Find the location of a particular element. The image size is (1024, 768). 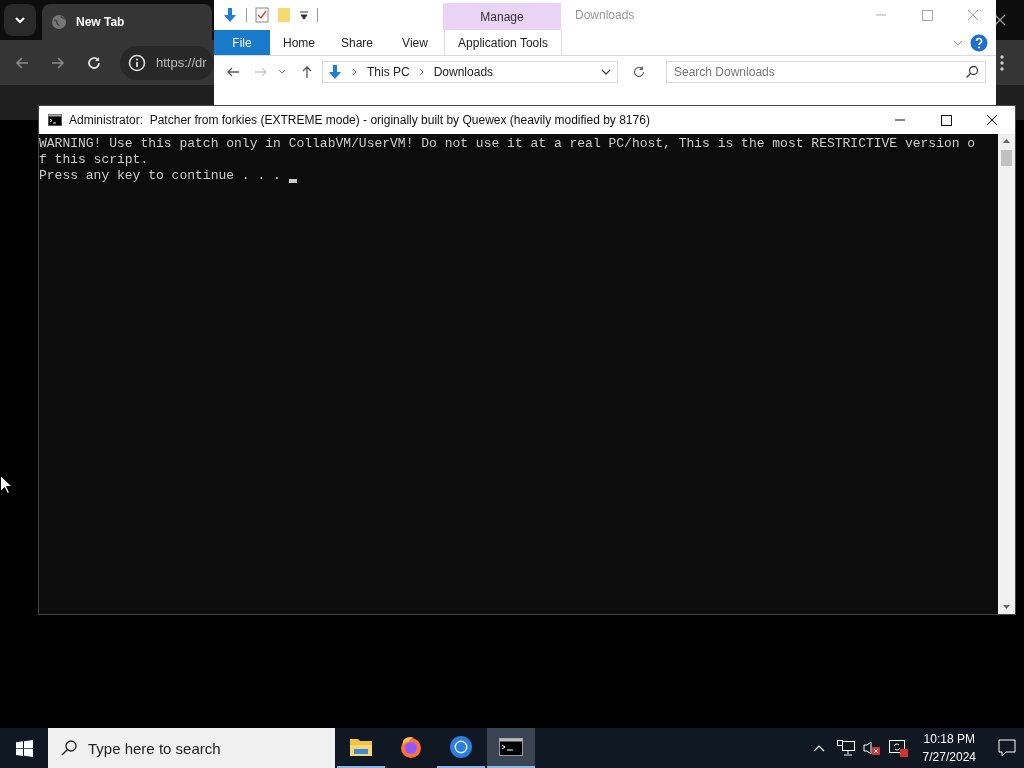

context-tab-group: Manage is located at coordinates (502, 16).